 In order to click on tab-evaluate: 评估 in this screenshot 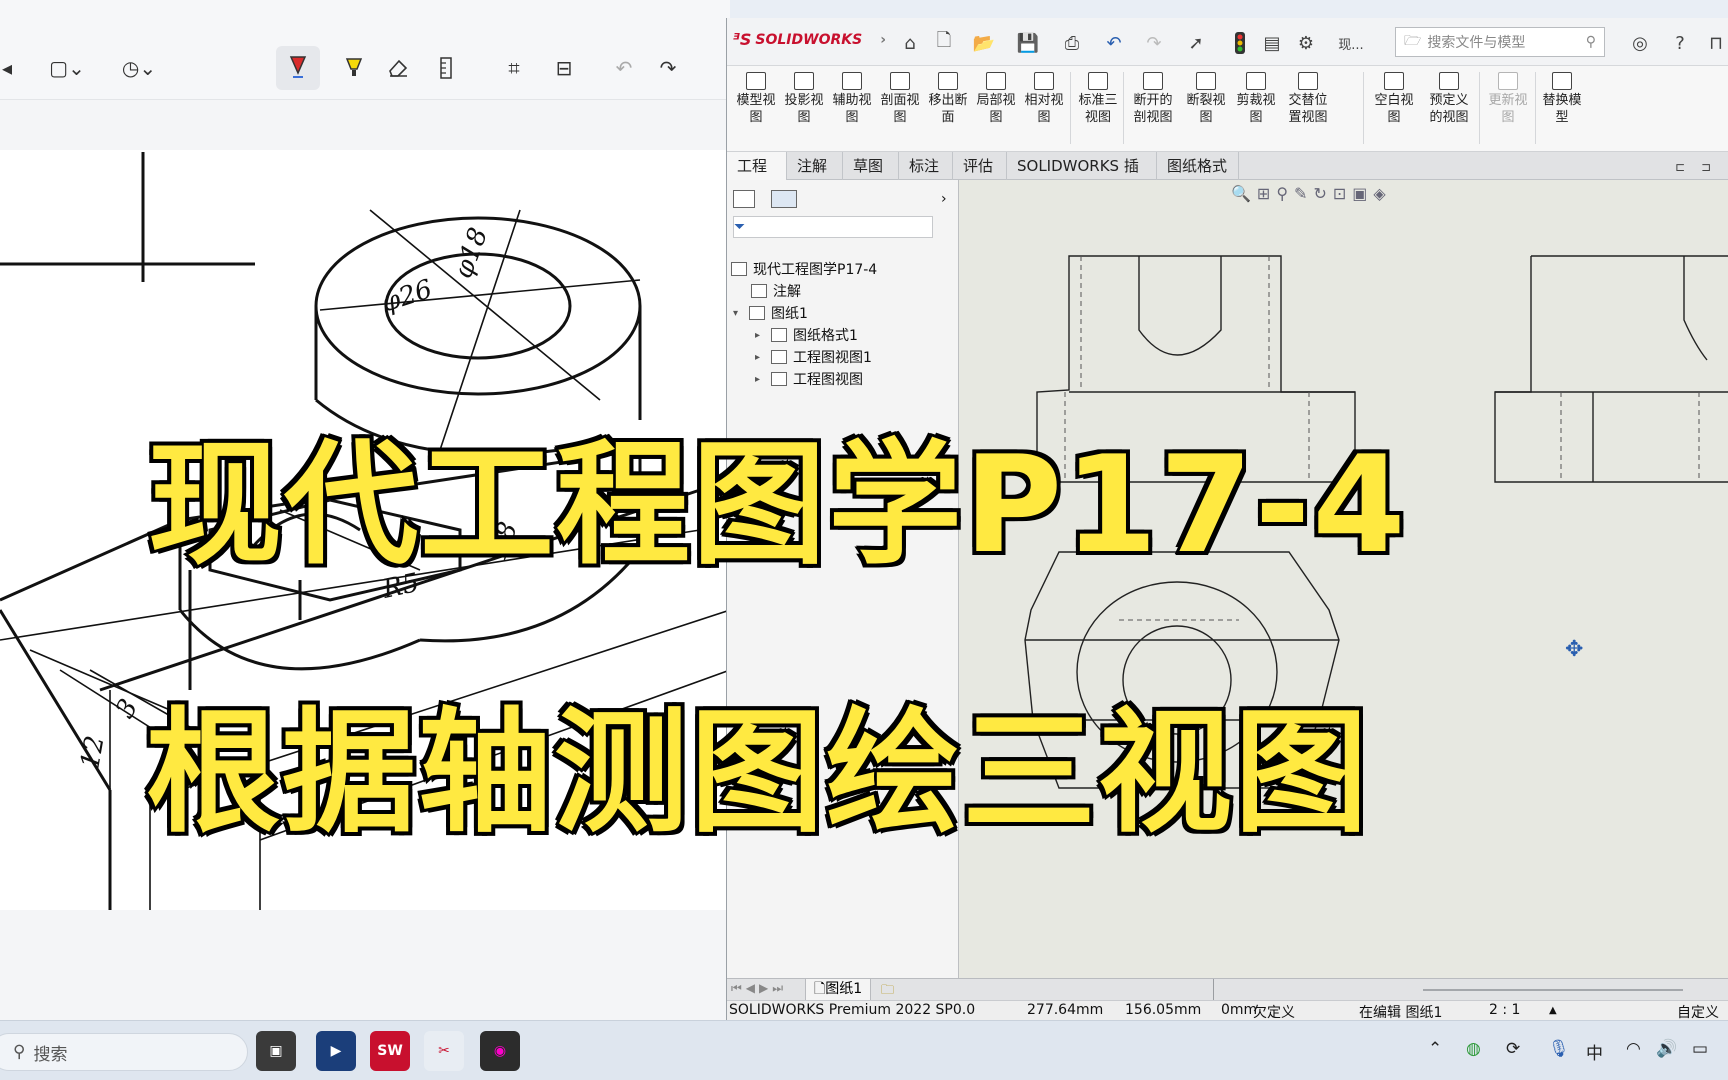, I will do `click(980, 166)`.